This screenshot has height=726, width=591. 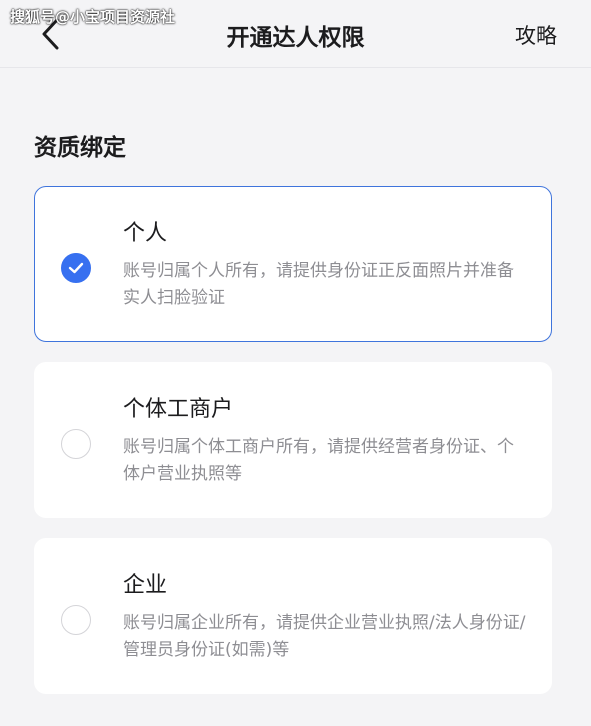 What do you see at coordinates (536, 35) in the screenshot?
I see `guide-link: 攻略` at bounding box center [536, 35].